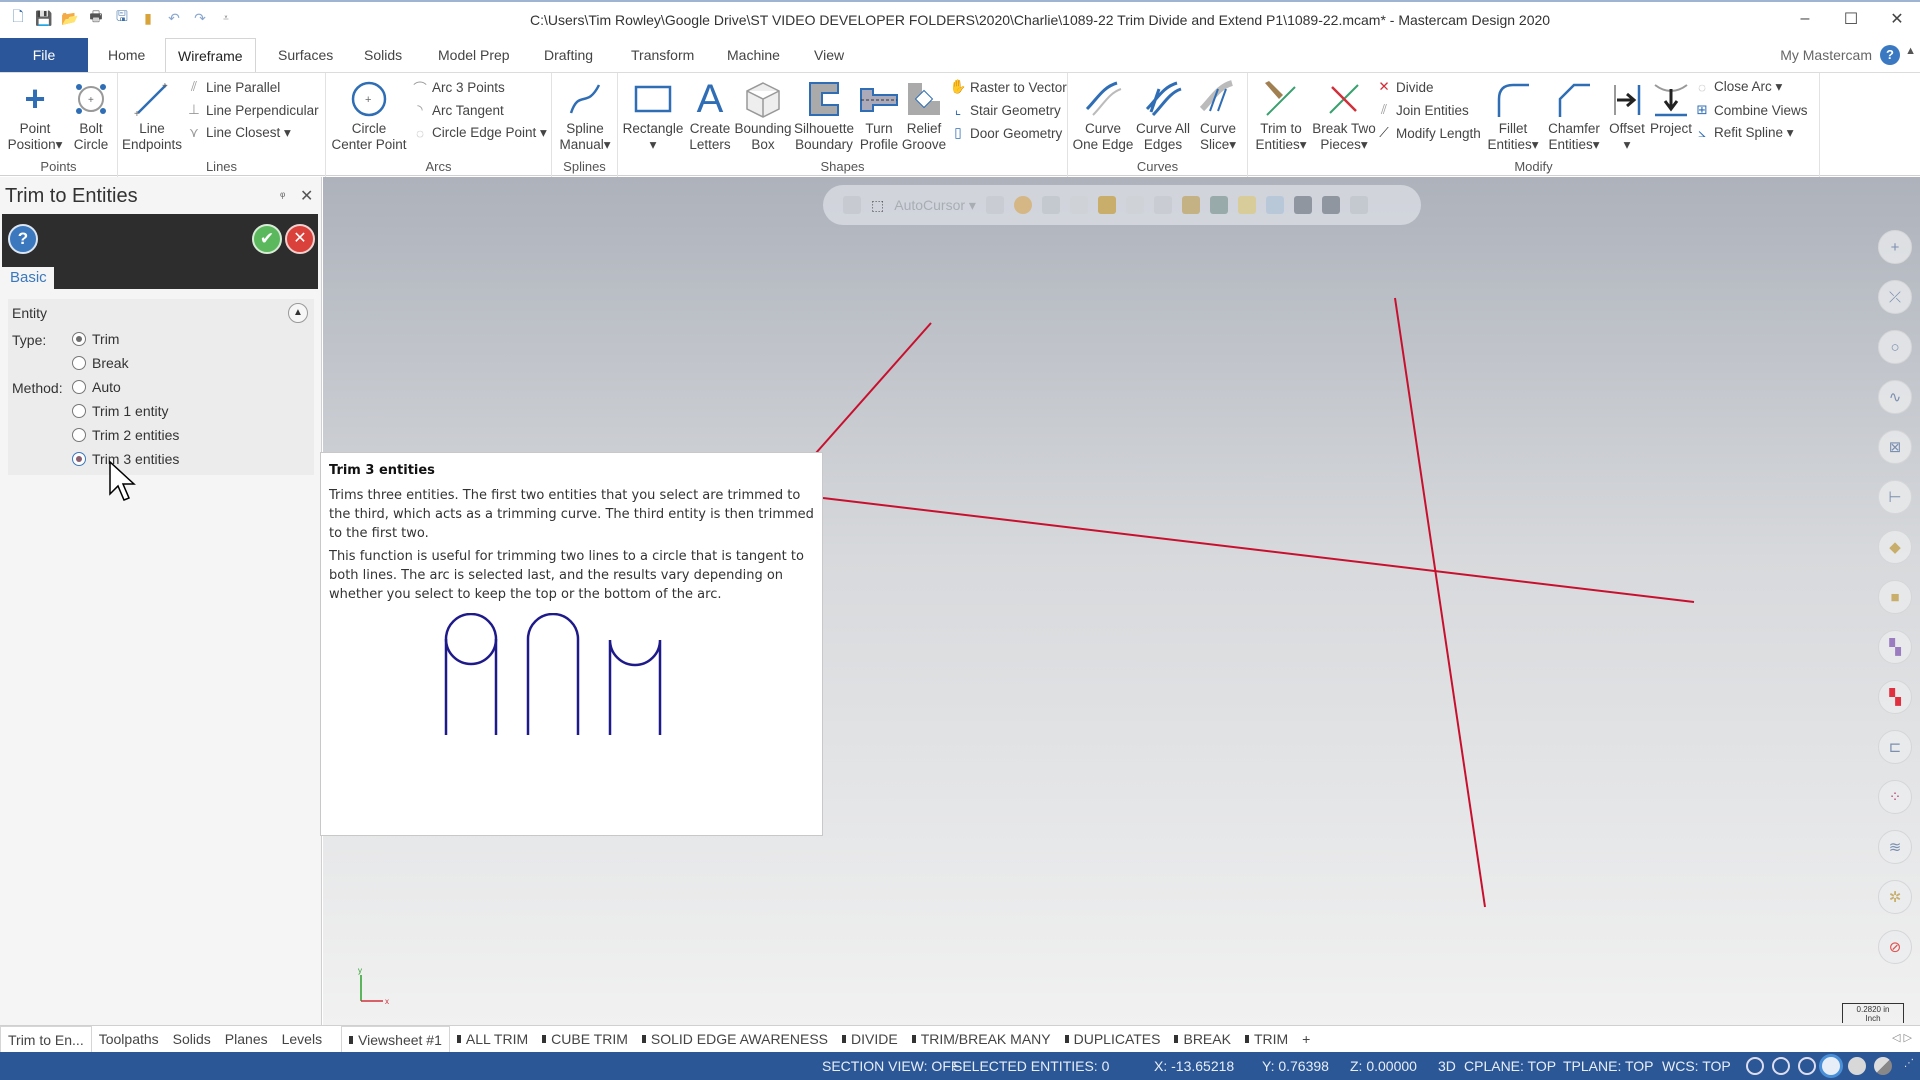  I want to click on cancel-button: ✕, so click(300, 239).